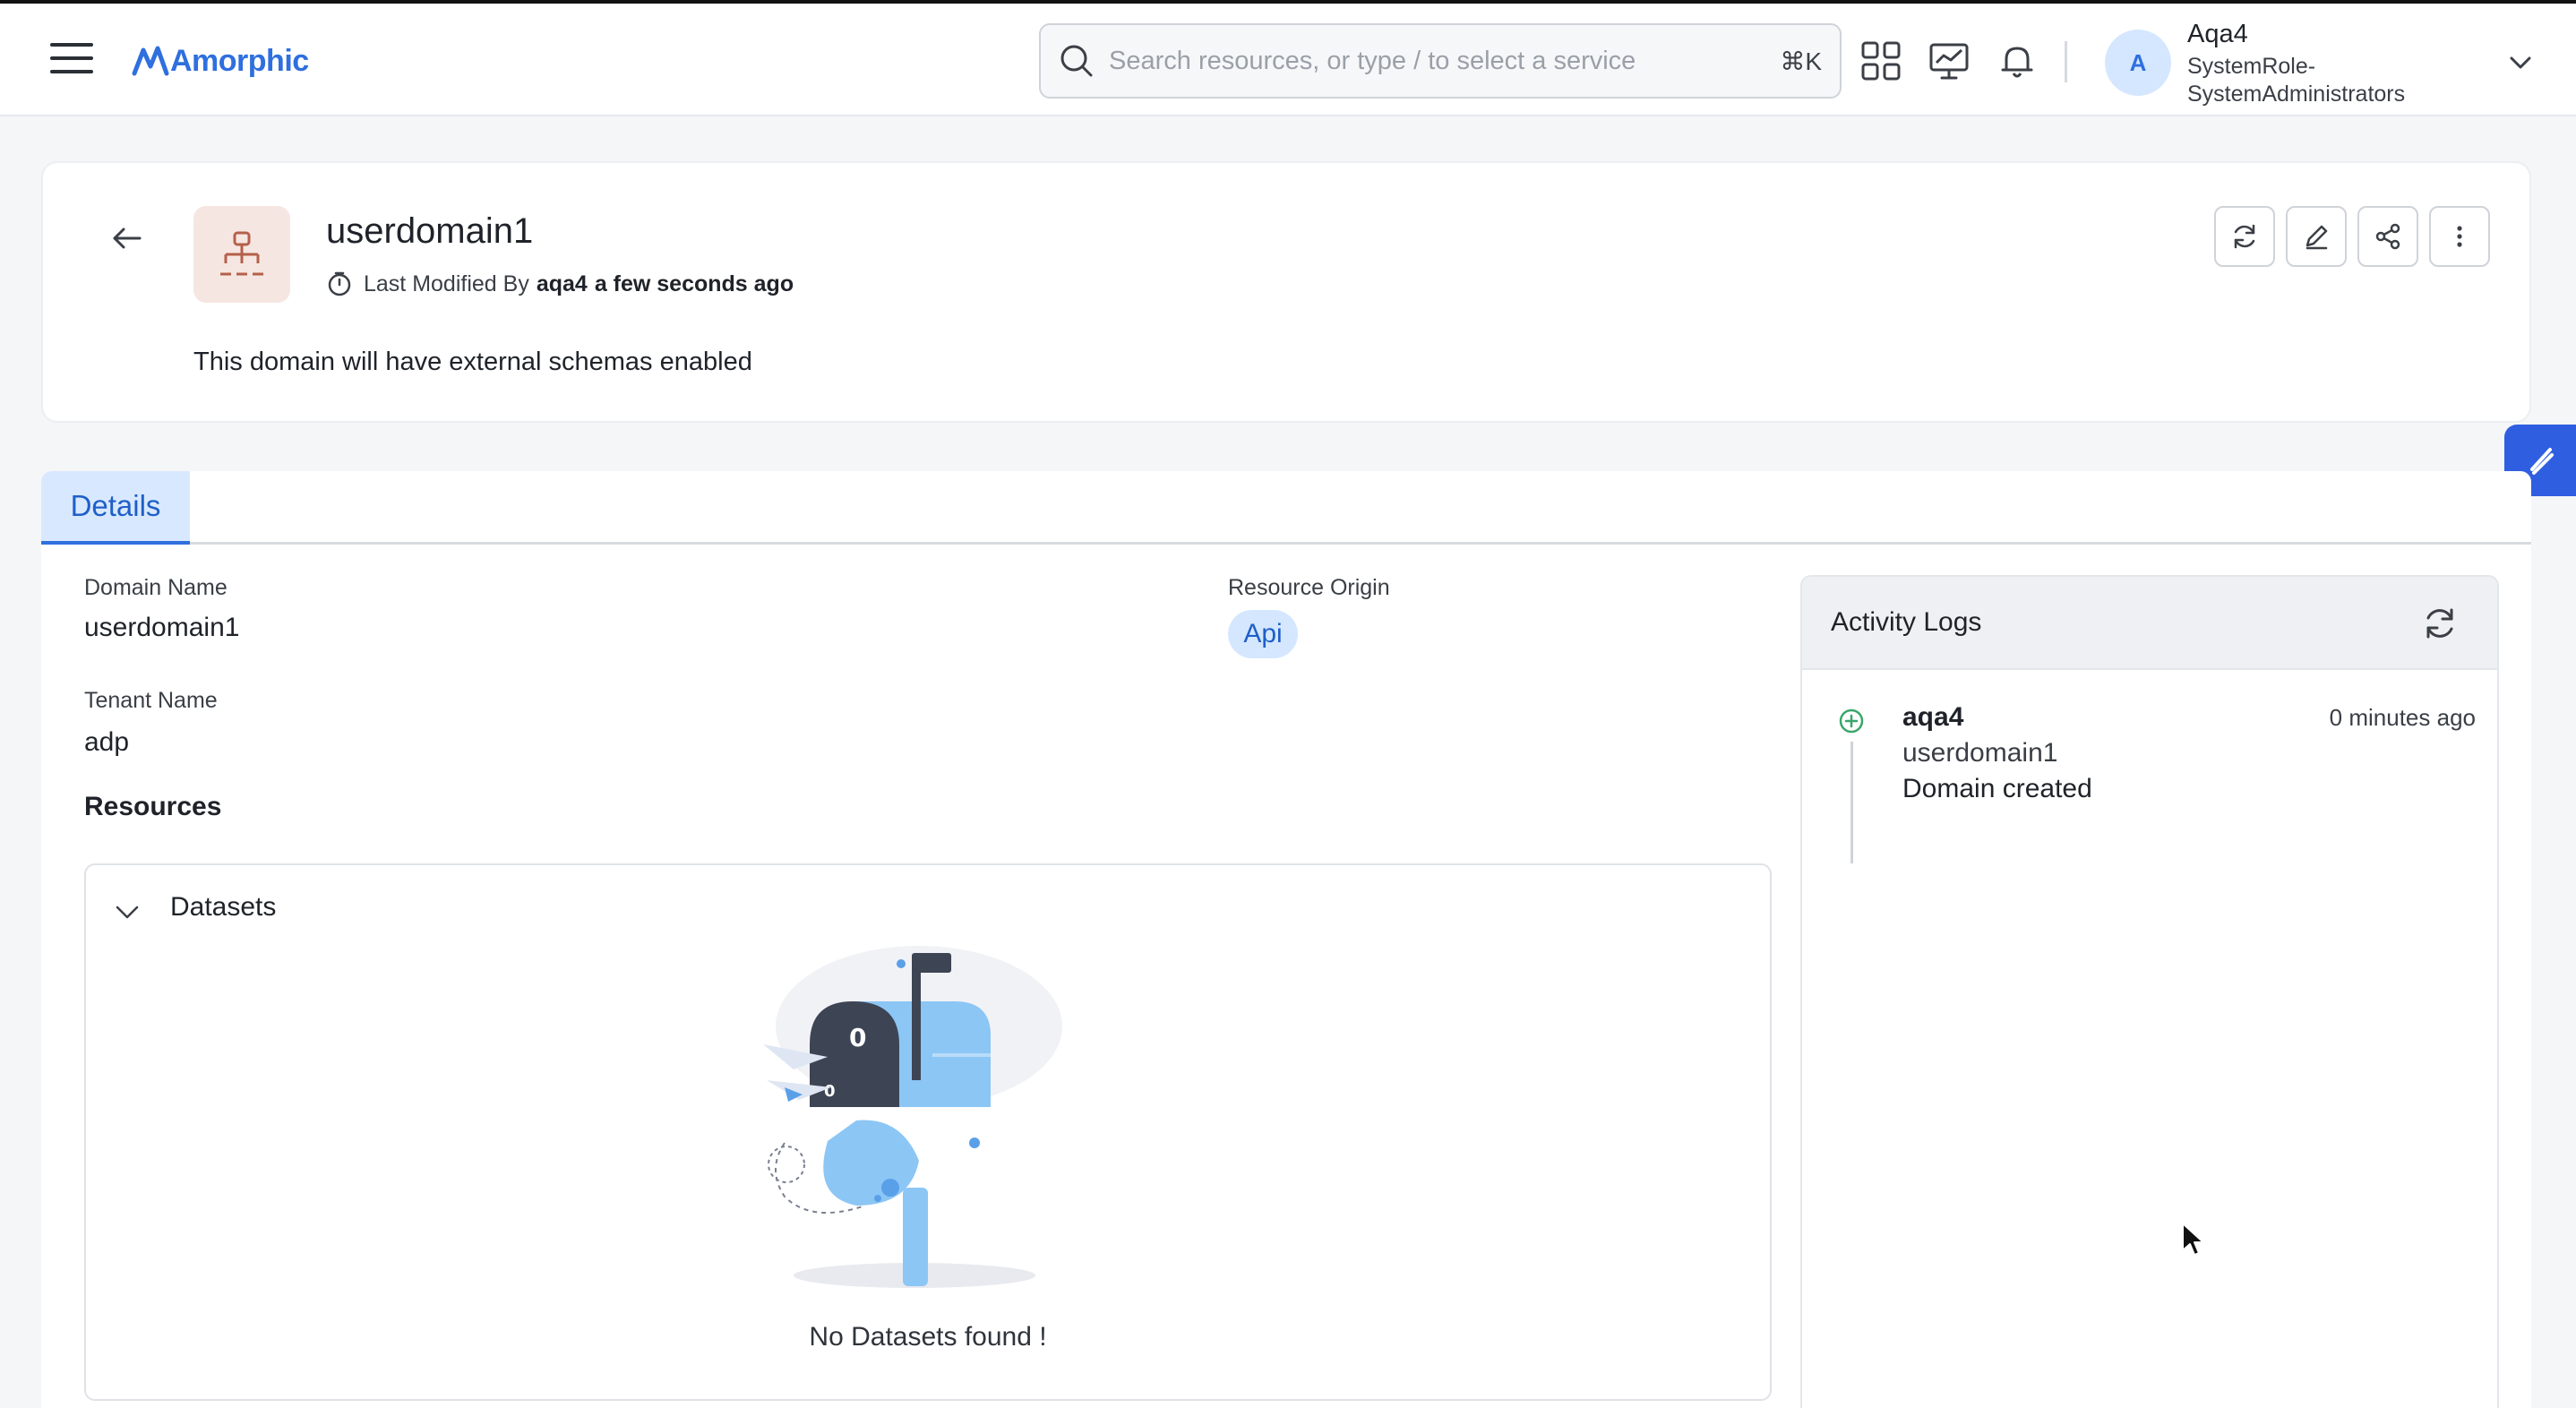 The image size is (2576, 1408). Describe the element at coordinates (156, 587) in the screenshot. I see `domain-name-label: Domain Name` at that location.